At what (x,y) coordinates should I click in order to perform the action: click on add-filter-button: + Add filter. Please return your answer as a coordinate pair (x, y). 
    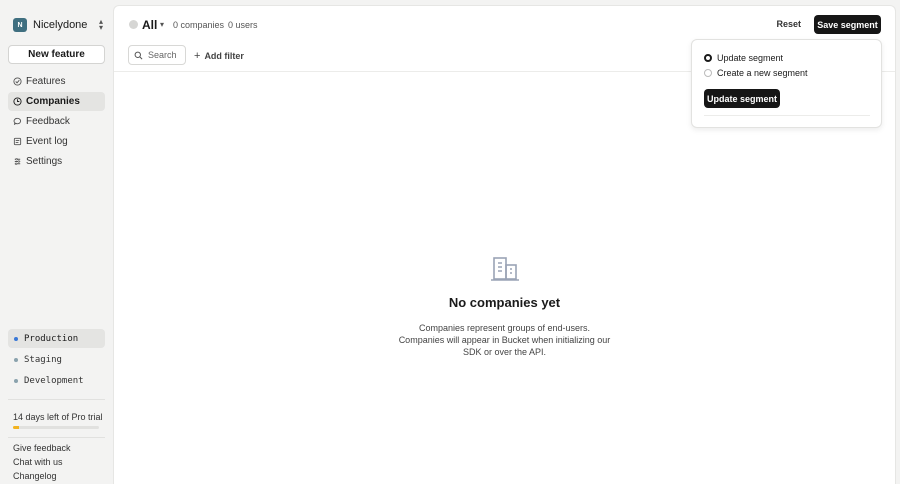
    Looking at the image, I should click on (219, 56).